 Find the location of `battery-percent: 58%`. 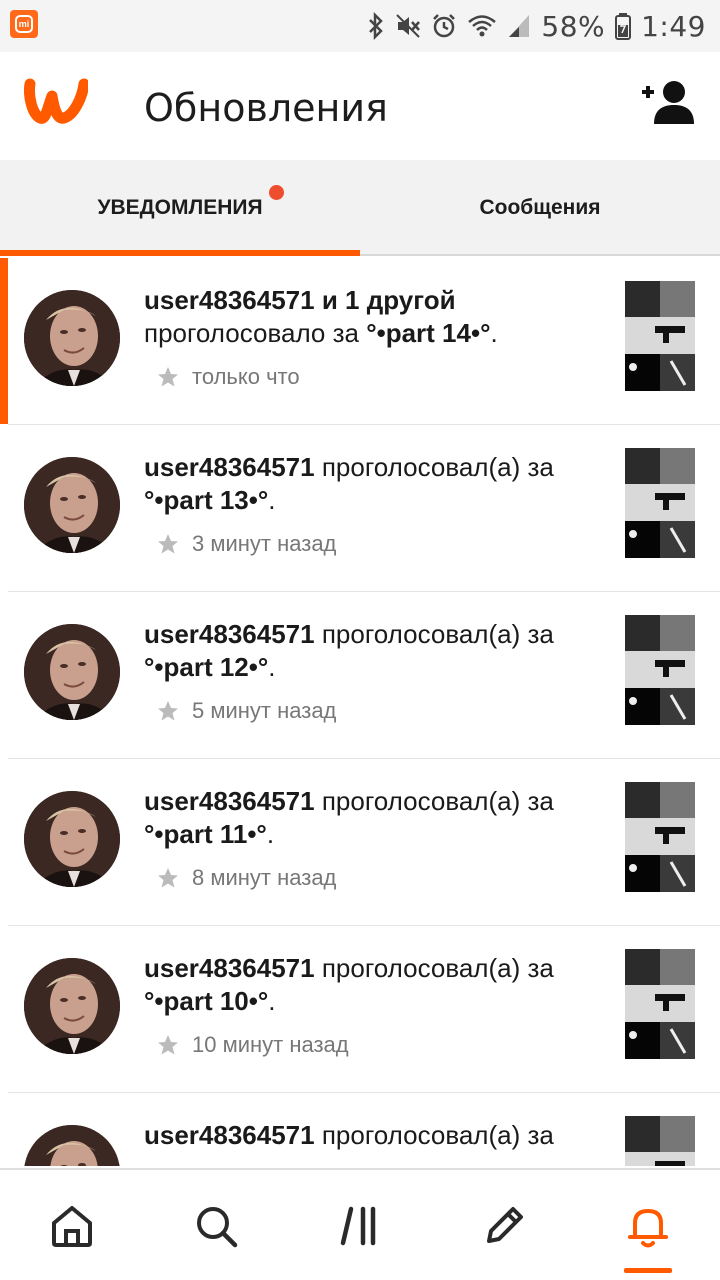

battery-percent: 58% is located at coordinates (573, 26).